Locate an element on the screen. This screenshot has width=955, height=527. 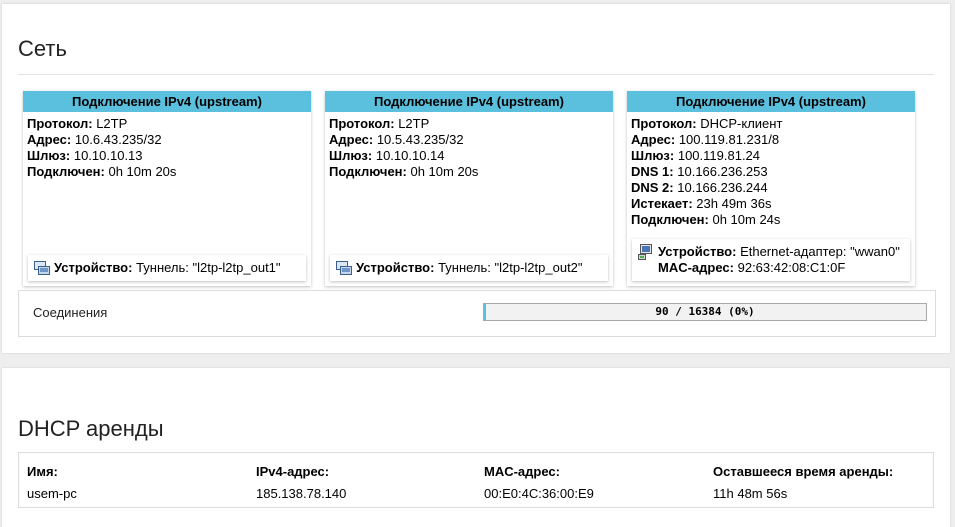
column-header-name: Имя: is located at coordinates (42, 471).